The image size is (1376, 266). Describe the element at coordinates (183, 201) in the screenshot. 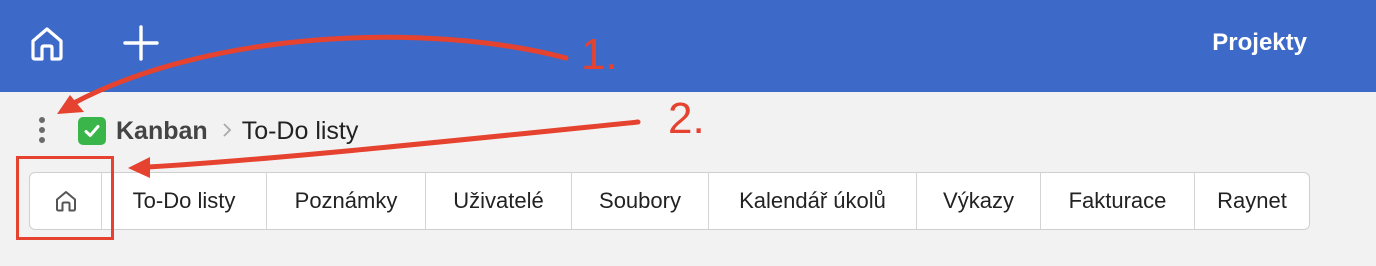

I see `tab-todo-lists: To-Do listy` at that location.